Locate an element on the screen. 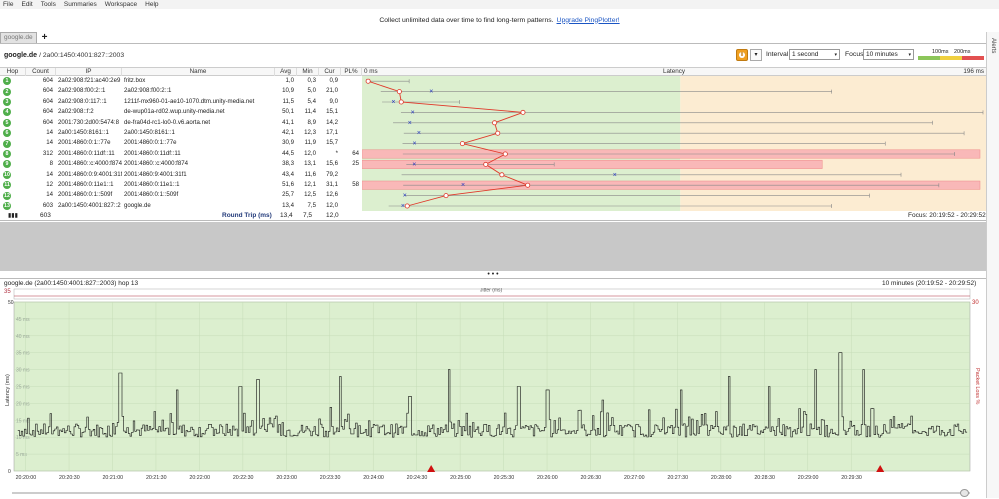 The width and height of the screenshot is (999, 499). scale-yellow is located at coordinates (951, 58).